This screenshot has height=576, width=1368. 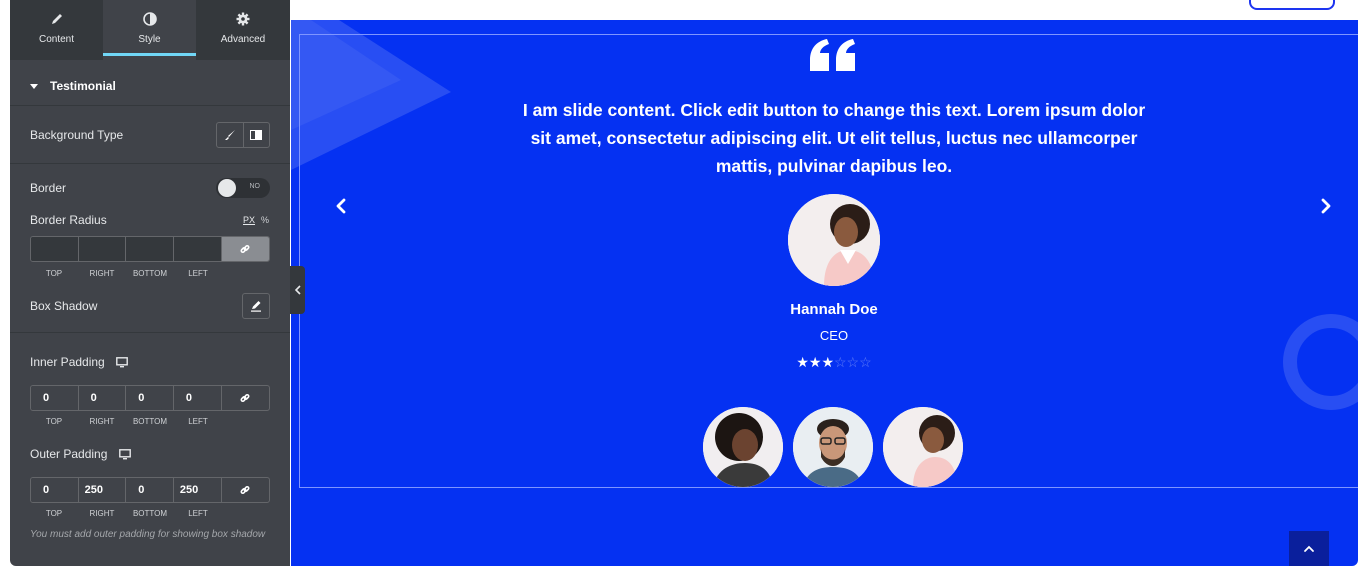 What do you see at coordinates (67, 362) in the screenshot?
I see `inner-padding-text: Inner Padding` at bounding box center [67, 362].